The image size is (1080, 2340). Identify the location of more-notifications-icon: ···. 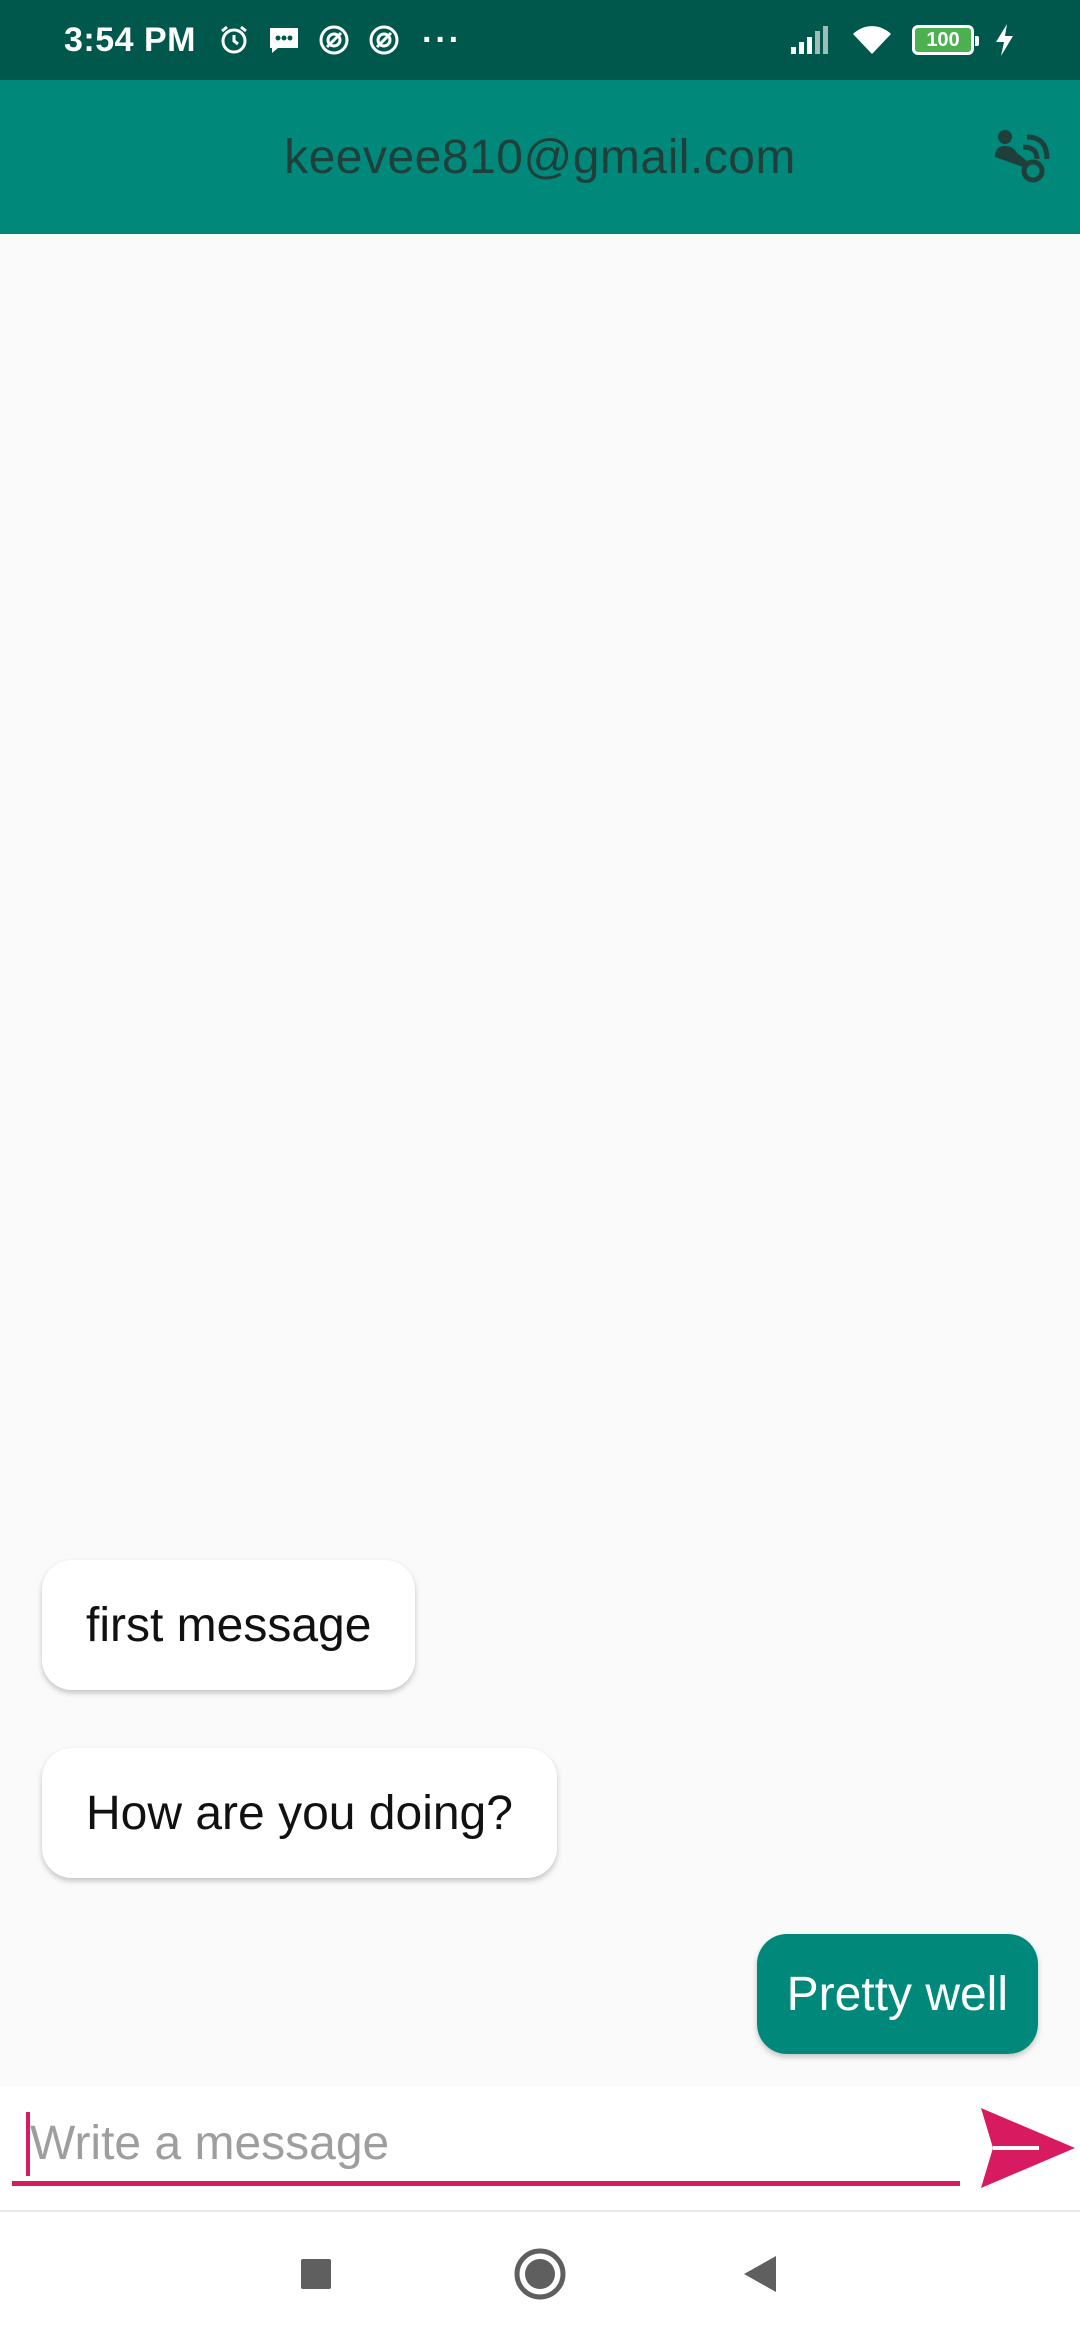
(442, 39).